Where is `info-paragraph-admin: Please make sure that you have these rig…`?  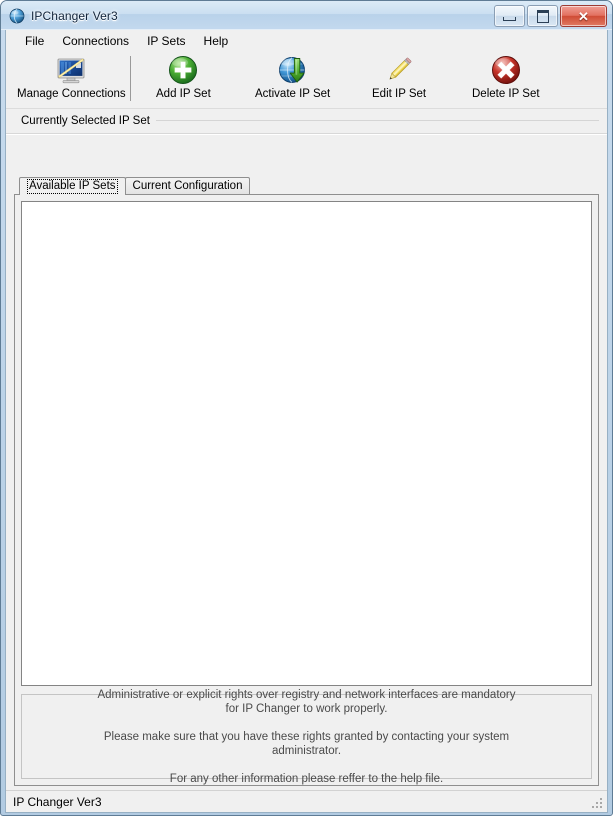
info-paragraph-admin: Please make sure that you have these rig… is located at coordinates (306, 743).